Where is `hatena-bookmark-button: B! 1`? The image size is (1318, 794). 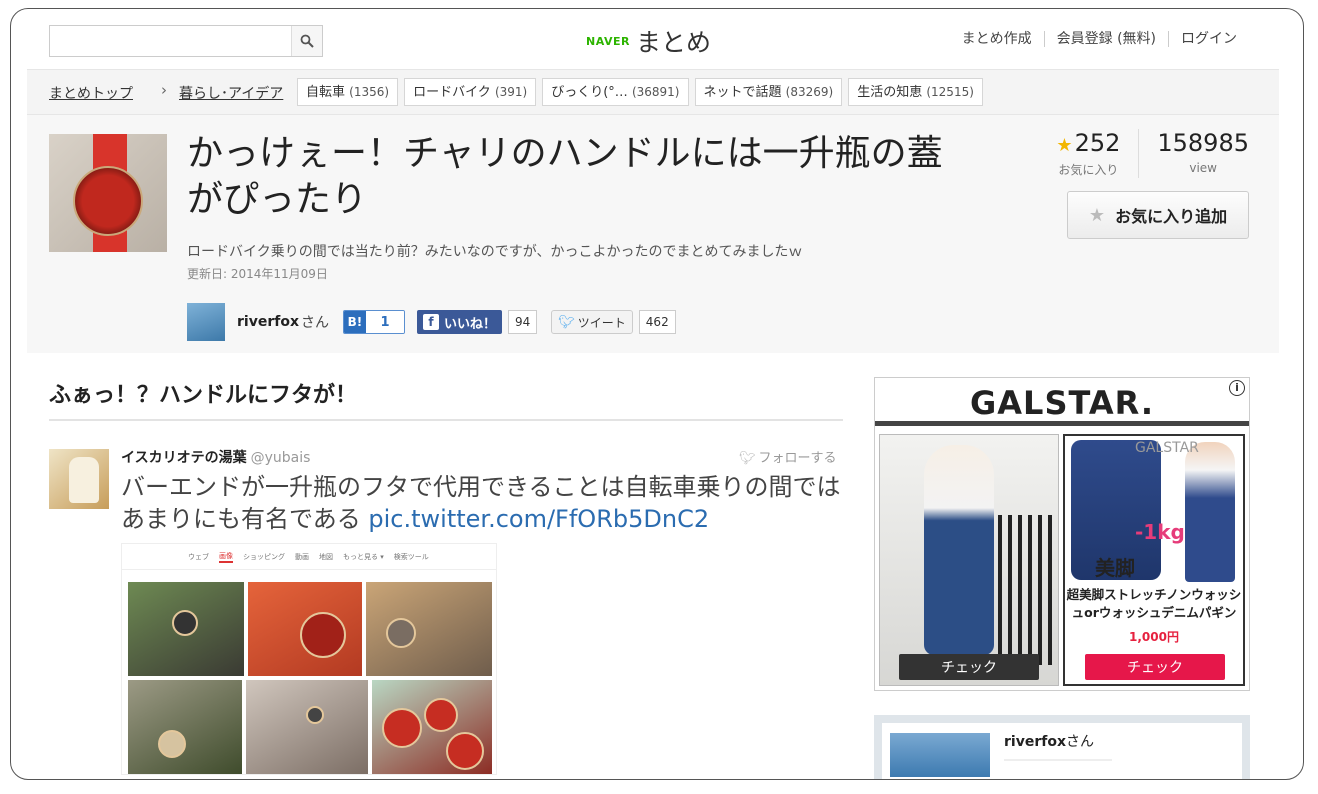
hatena-bookmark-button: B! 1 is located at coordinates (373, 322).